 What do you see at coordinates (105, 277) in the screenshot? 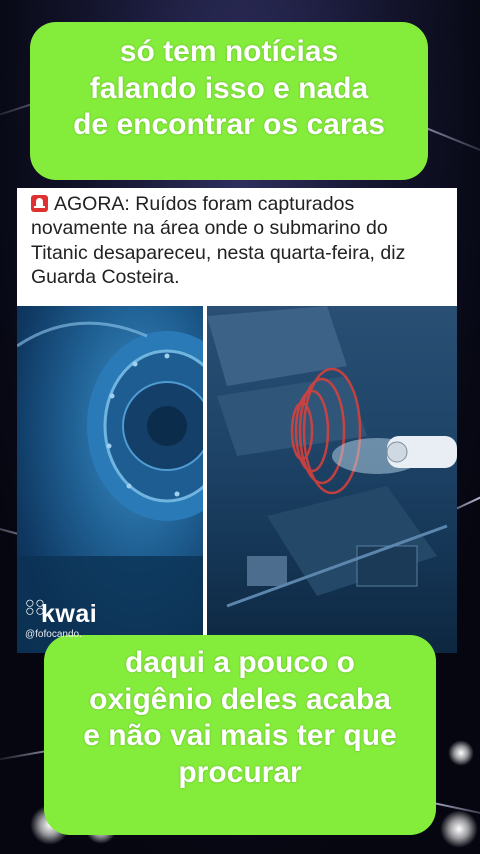
I see `post-text-line: Guarda Costeira.` at bounding box center [105, 277].